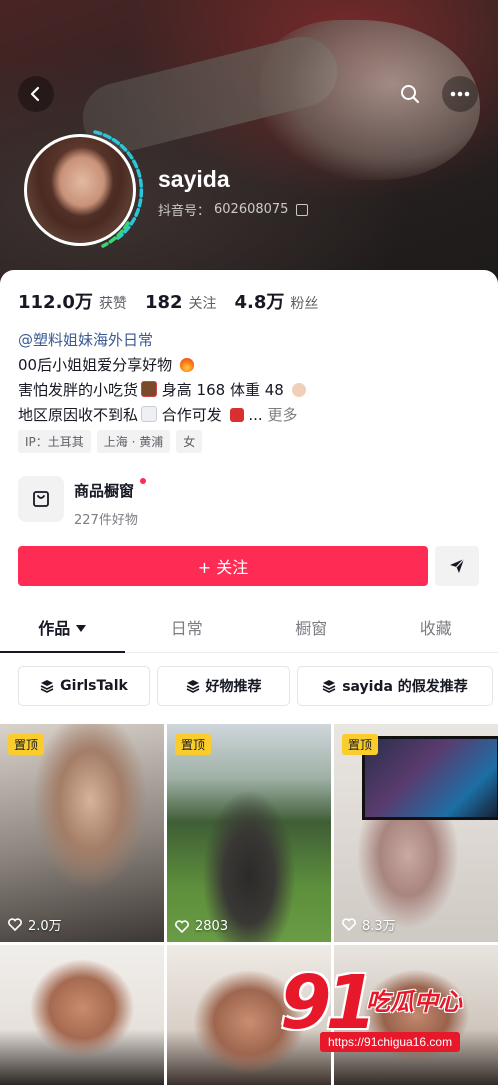 Image resolution: width=498 pixels, height=1085 pixels. I want to click on collection-girlstalk: GirlsTalk, so click(84, 686).